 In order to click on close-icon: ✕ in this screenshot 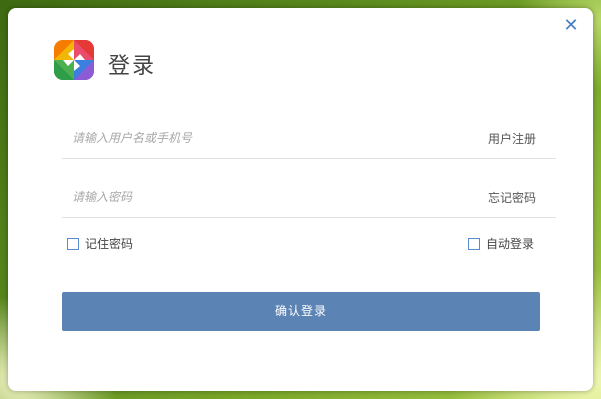, I will do `click(571, 25)`.